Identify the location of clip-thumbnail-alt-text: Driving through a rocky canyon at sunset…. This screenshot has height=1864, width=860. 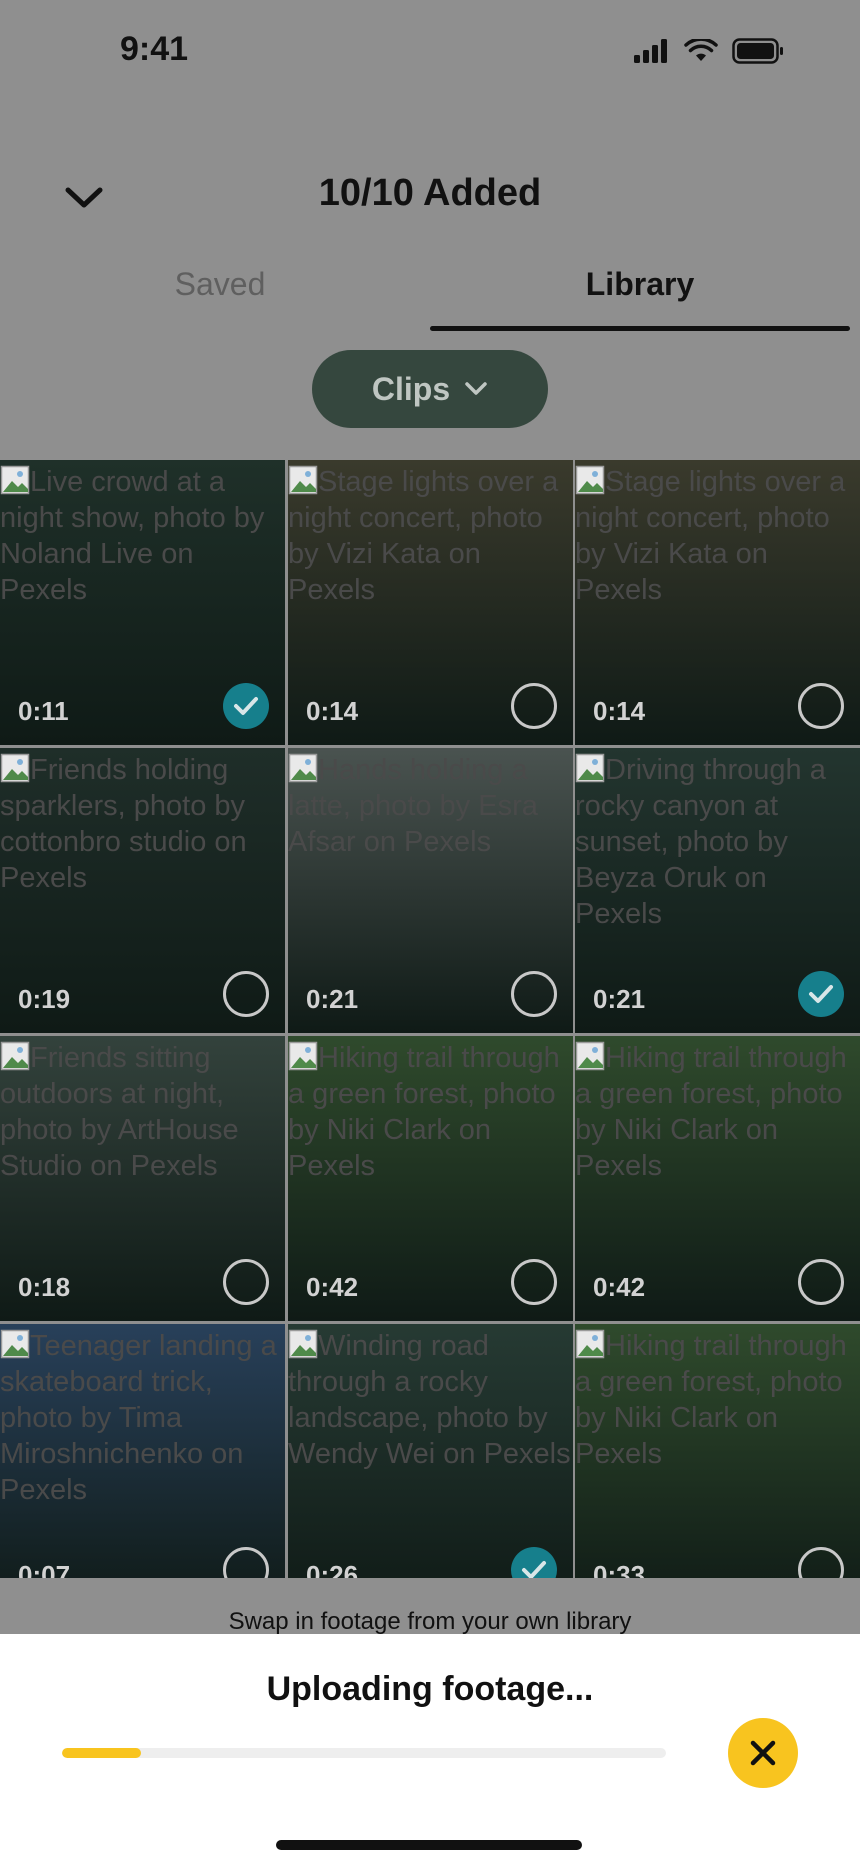
(717, 842).